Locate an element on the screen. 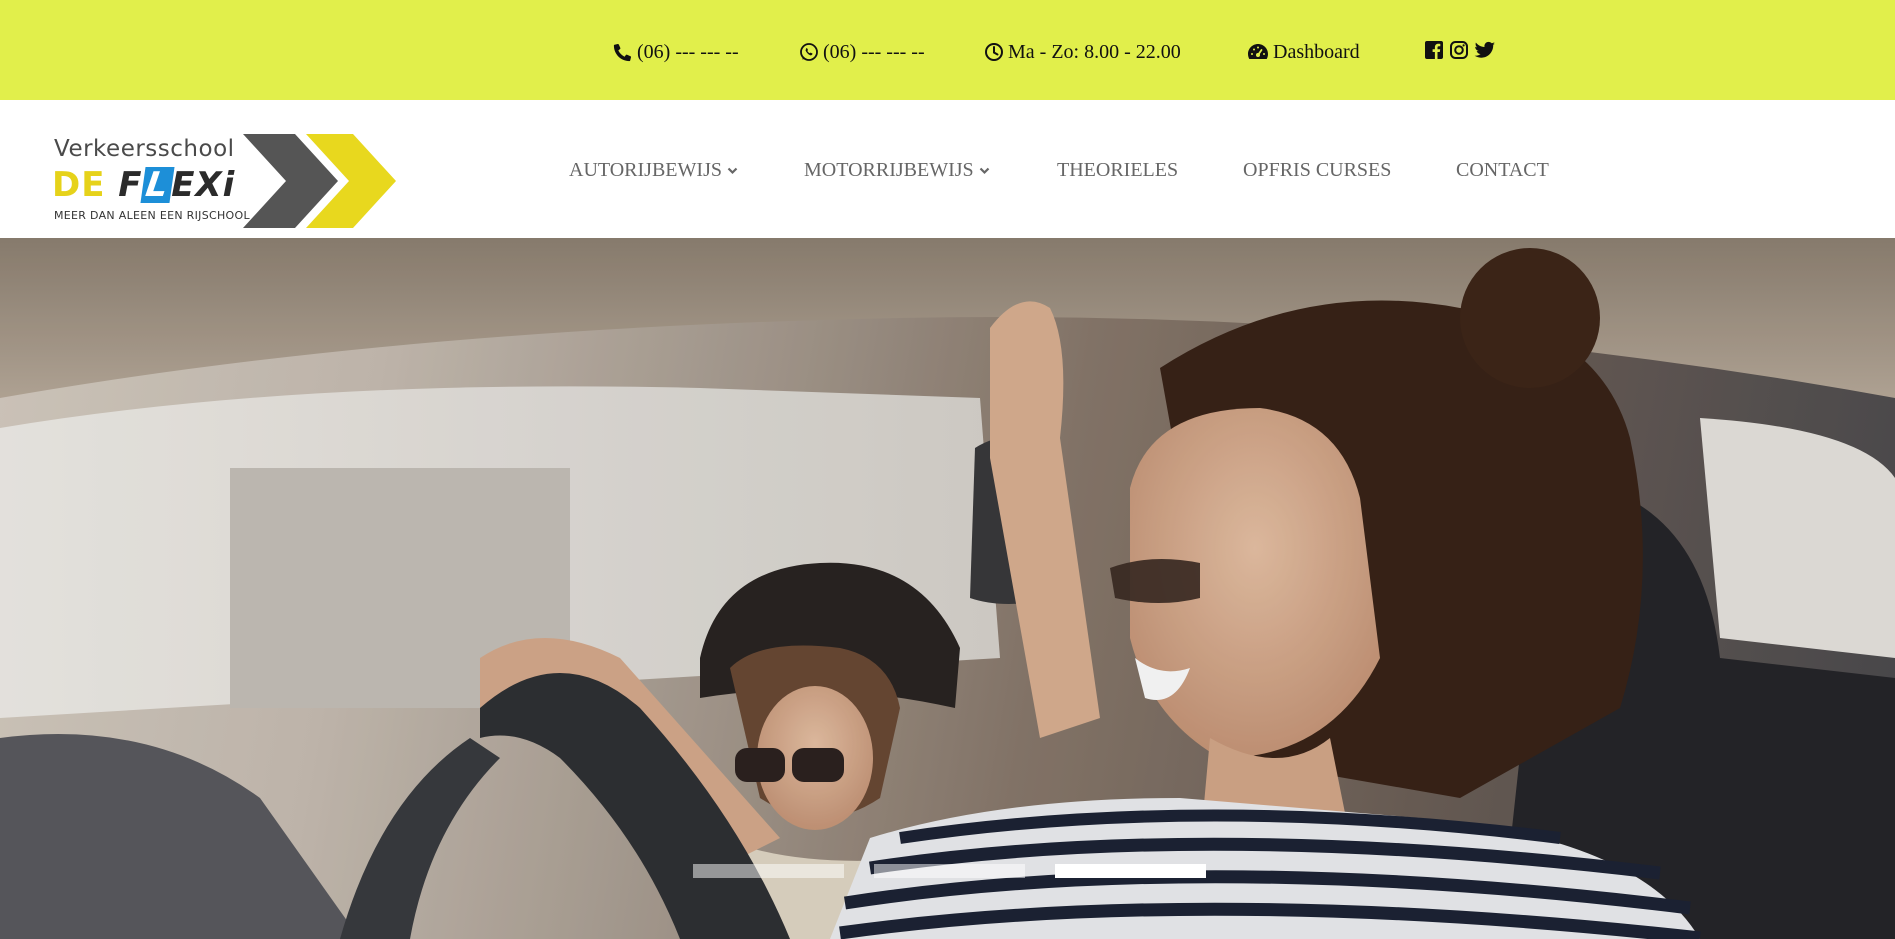 The width and height of the screenshot is (1895, 939). whatsapp-icon is located at coordinates (809, 52).